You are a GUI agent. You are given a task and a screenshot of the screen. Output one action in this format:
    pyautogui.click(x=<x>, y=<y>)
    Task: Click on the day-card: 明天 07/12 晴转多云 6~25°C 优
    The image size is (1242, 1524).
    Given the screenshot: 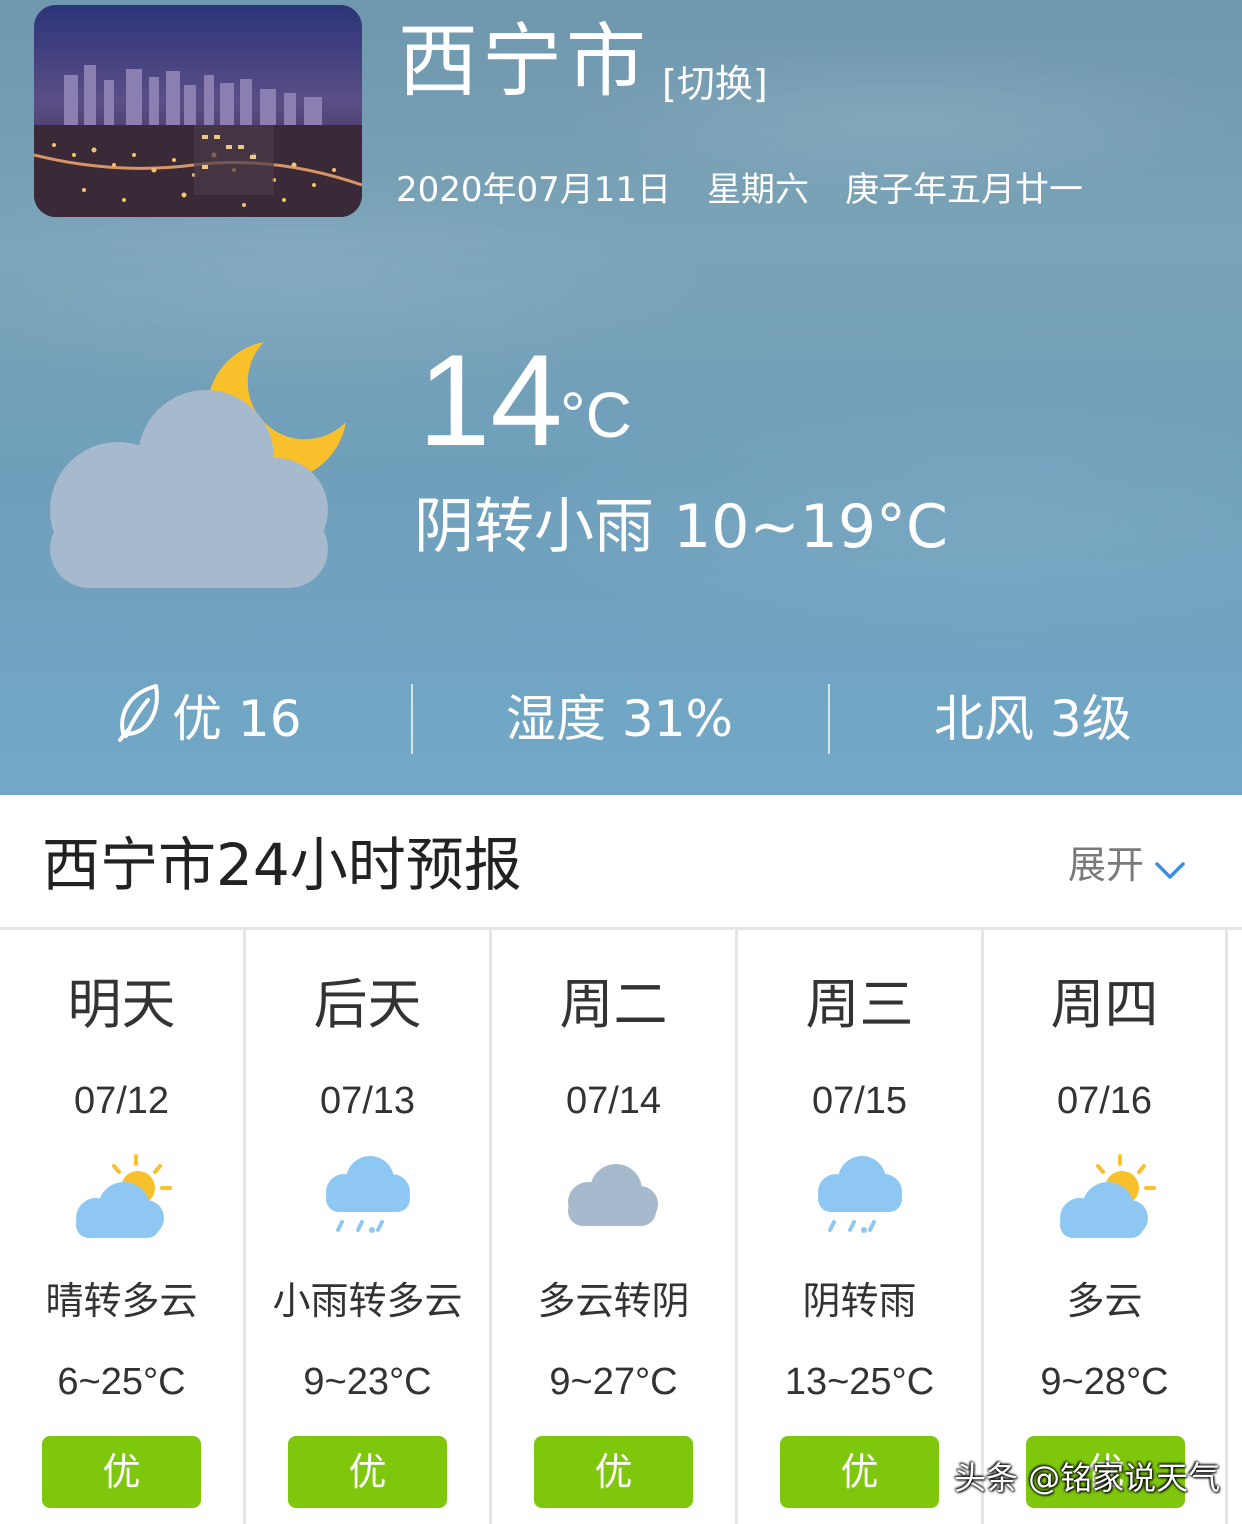 What is the action you would take?
    pyautogui.click(x=123, y=1227)
    